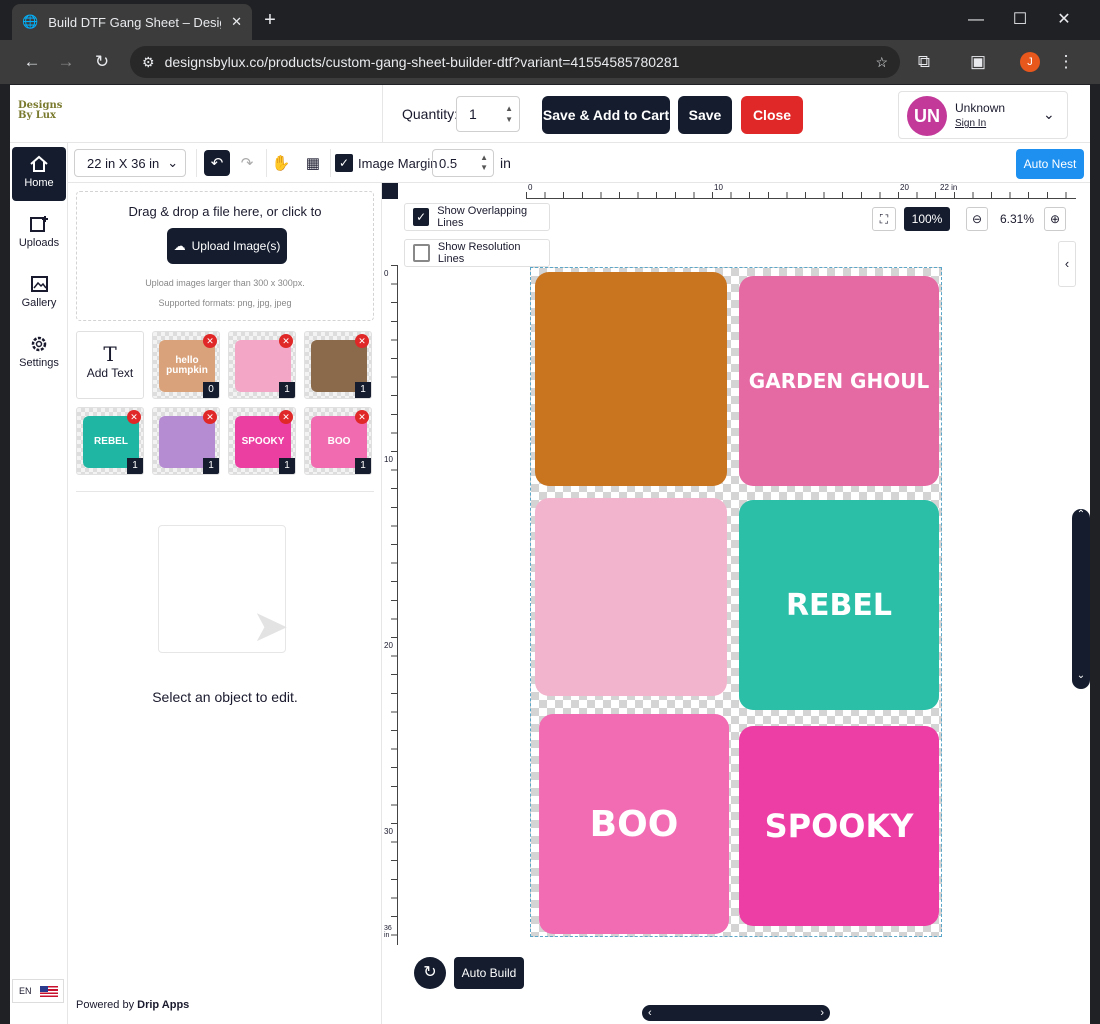 The height and width of the screenshot is (1024, 1100). I want to click on powered-by-brand: Drip Apps, so click(163, 1005).